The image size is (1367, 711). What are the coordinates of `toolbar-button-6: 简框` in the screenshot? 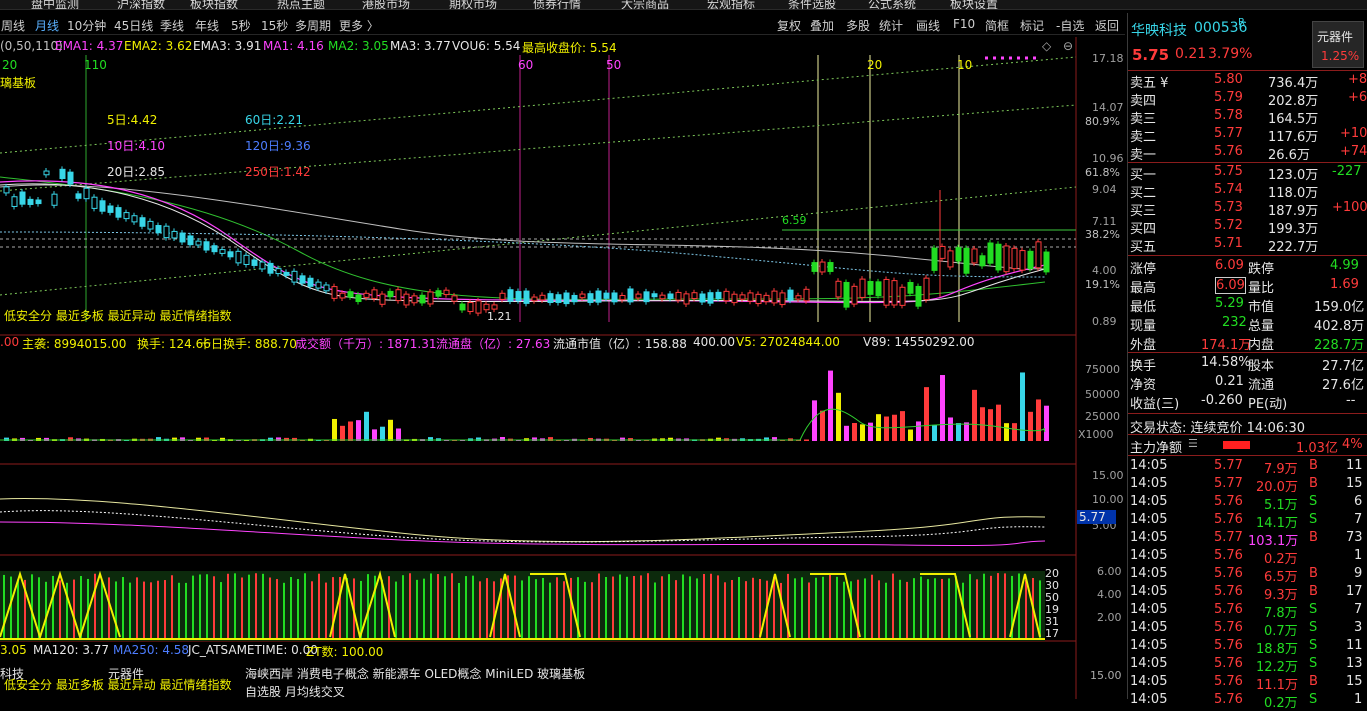 It's located at (997, 25).